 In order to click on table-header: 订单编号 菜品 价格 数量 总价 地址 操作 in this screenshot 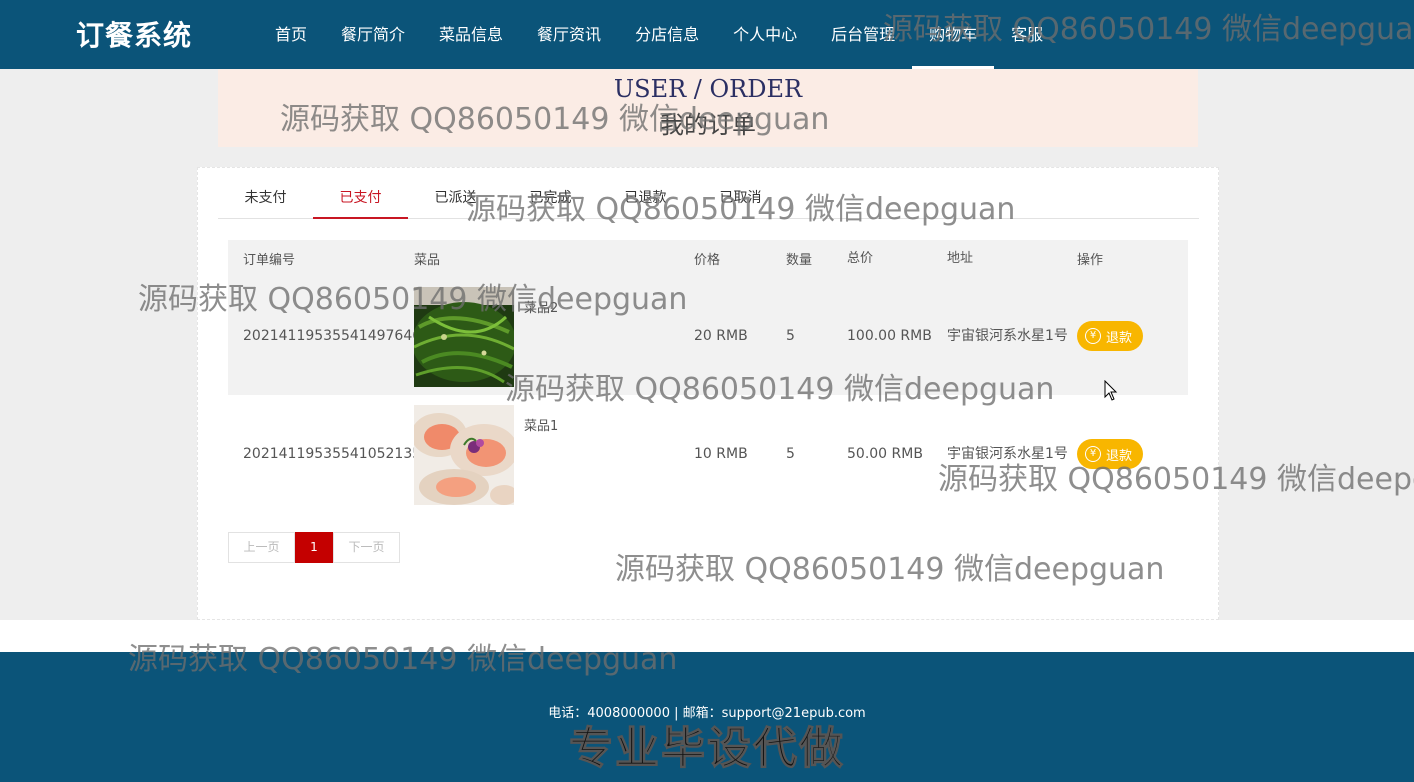, I will do `click(708, 258)`.